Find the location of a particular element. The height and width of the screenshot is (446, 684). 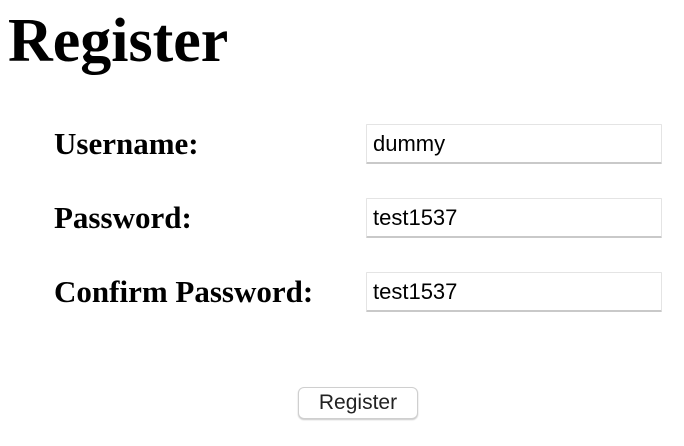

password-label: Password: is located at coordinates (123, 217).